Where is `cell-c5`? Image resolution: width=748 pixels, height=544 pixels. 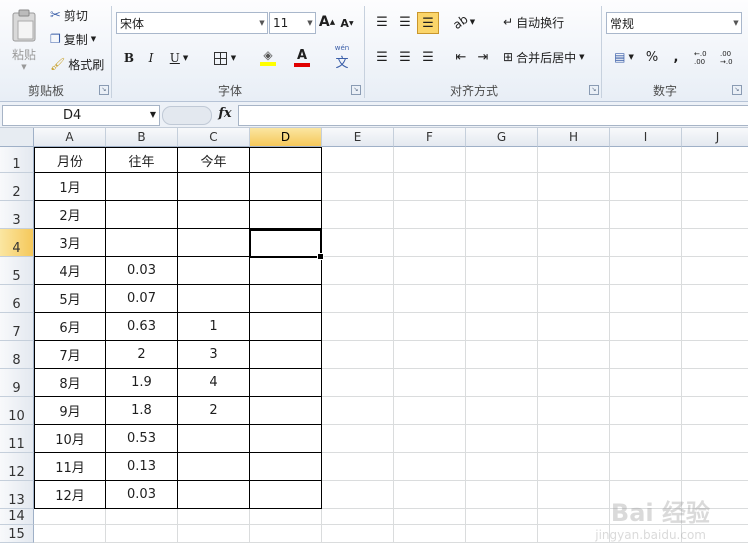 cell-c5 is located at coordinates (214, 271).